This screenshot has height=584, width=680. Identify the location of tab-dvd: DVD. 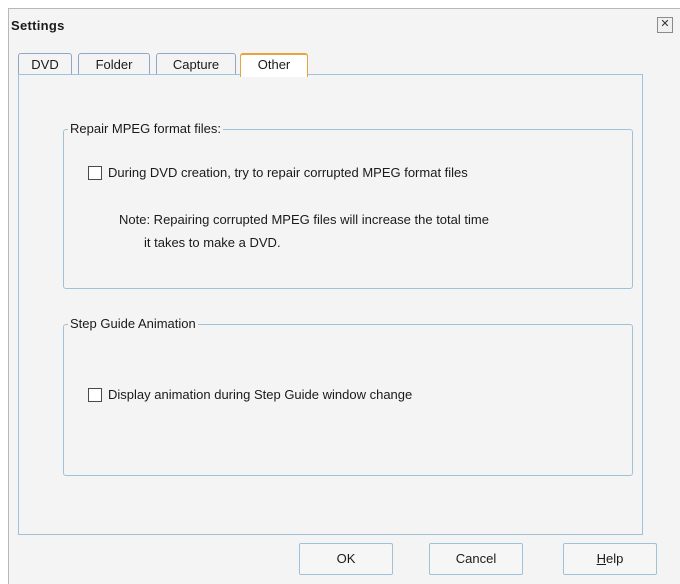
(45, 64).